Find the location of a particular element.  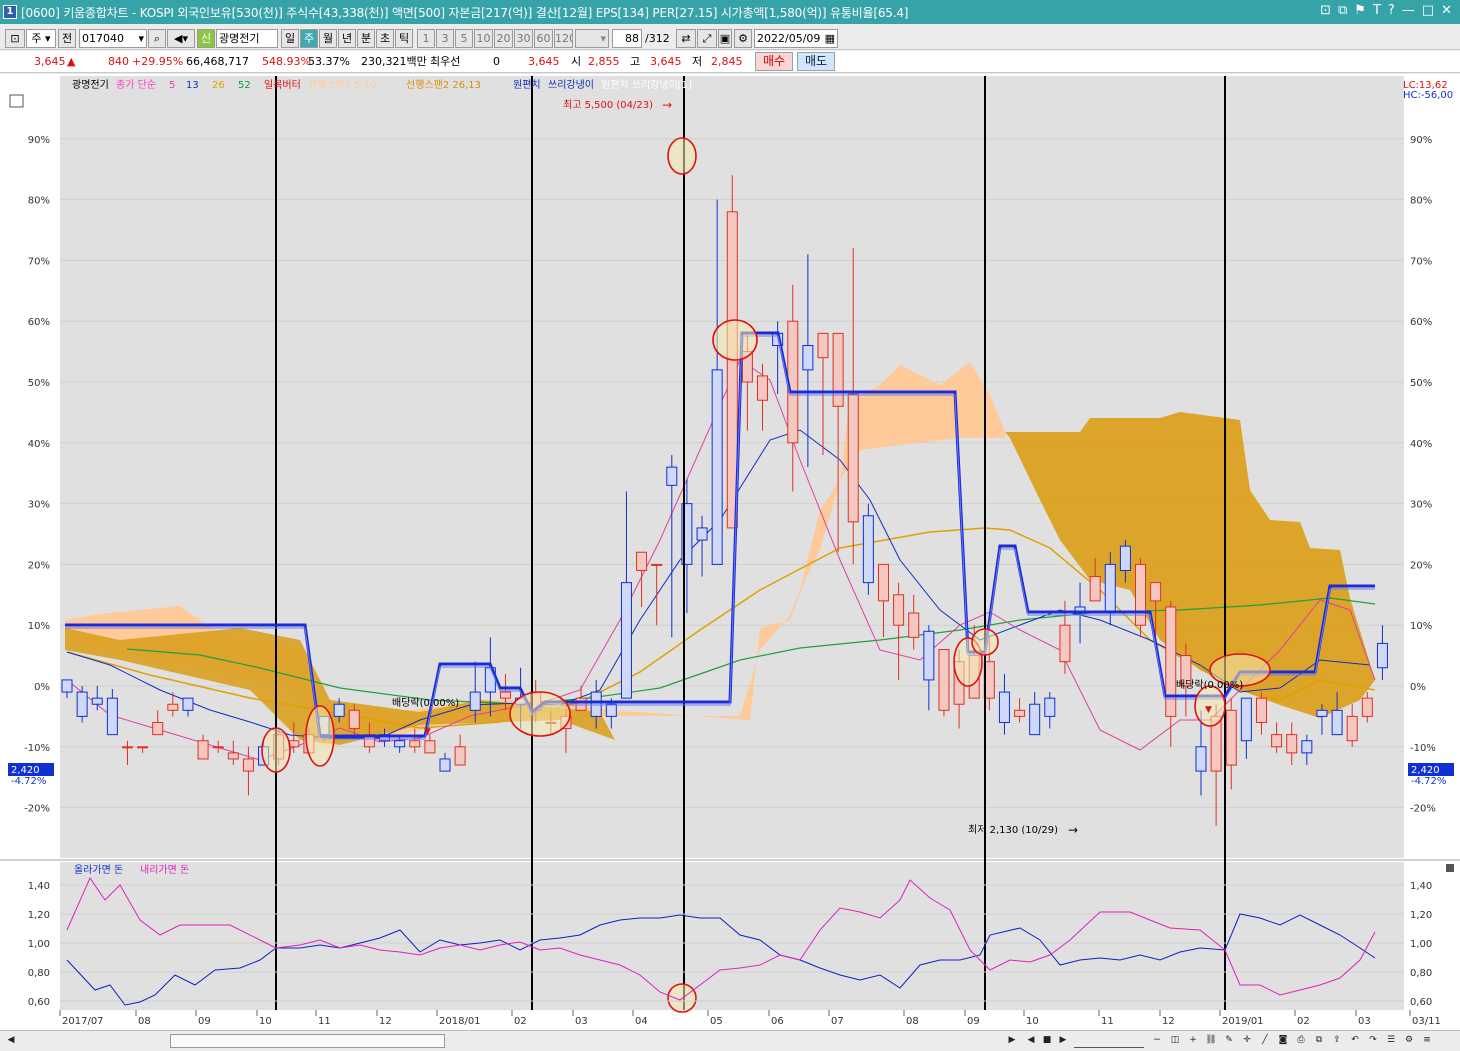

maximize-icon: □ is located at coordinates (1428, 10).